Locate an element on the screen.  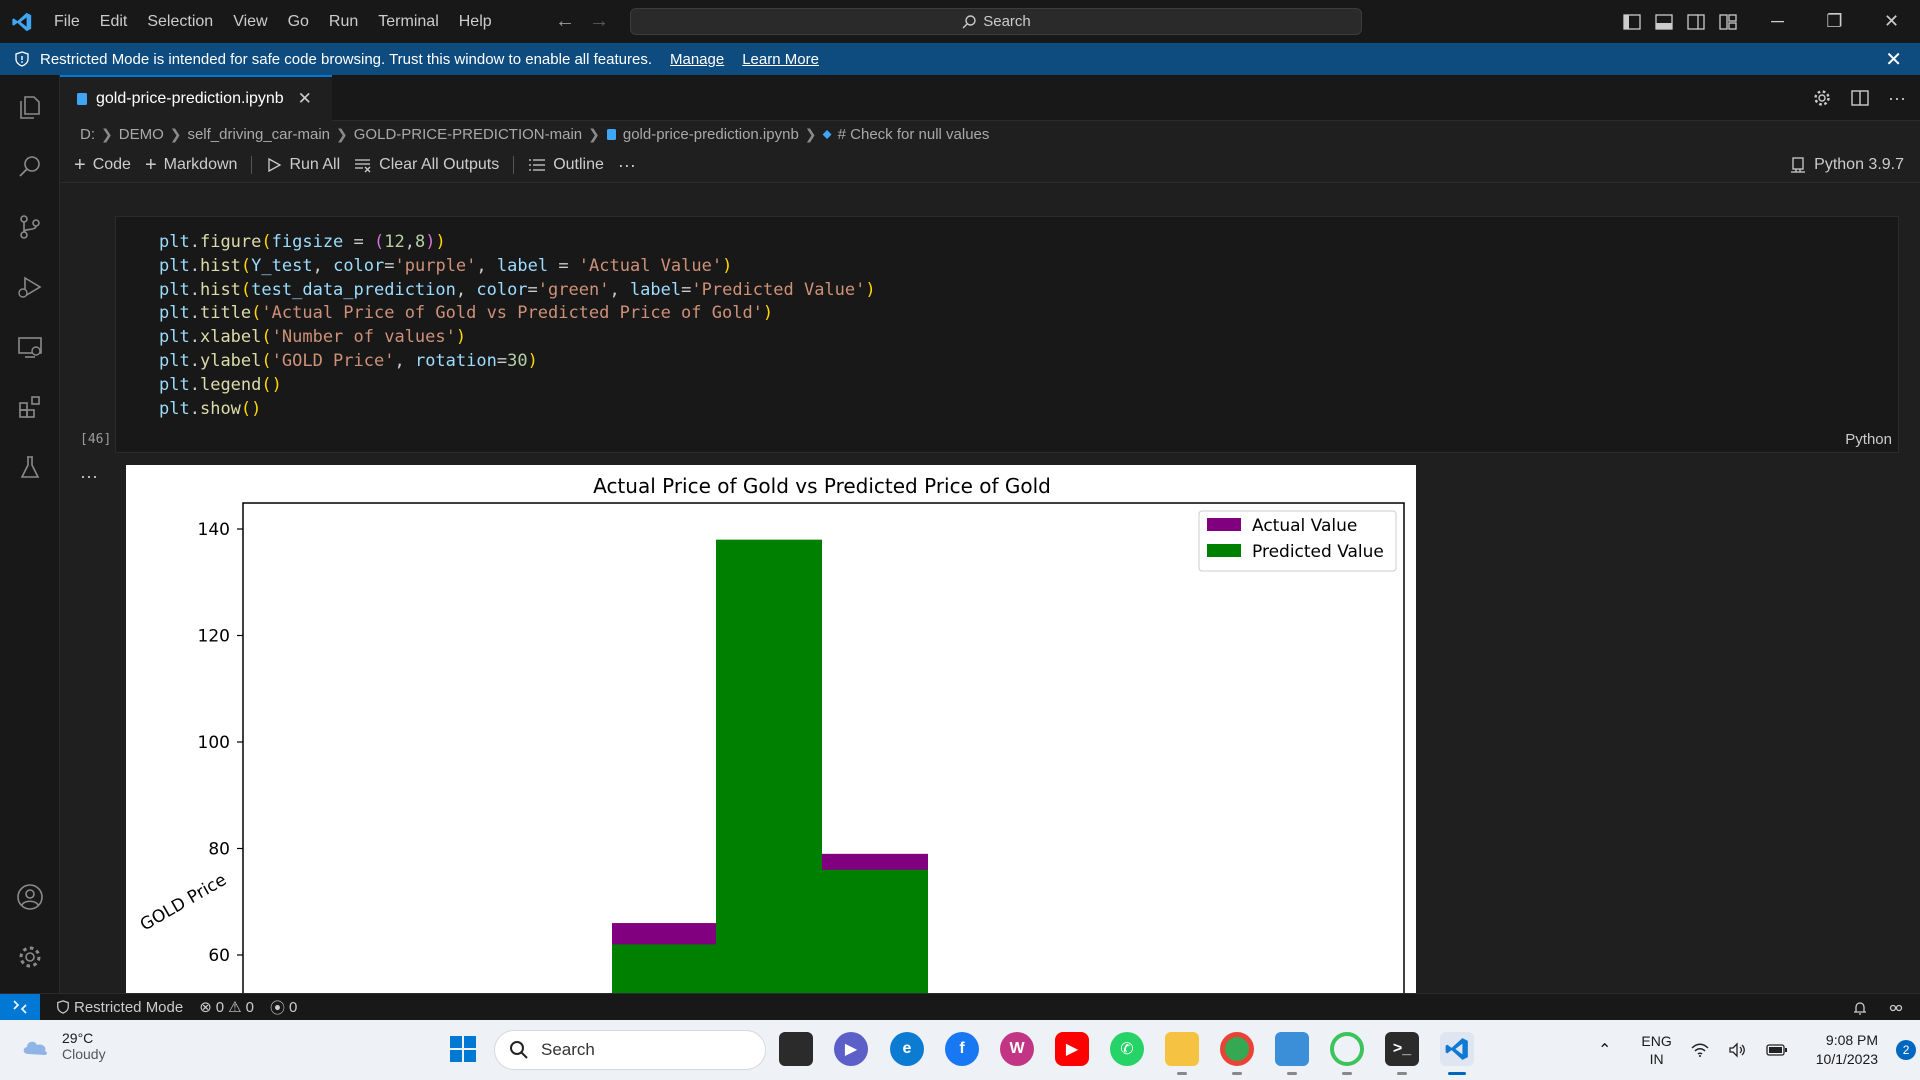
breadcrumb-drive: D: is located at coordinates (87, 134).